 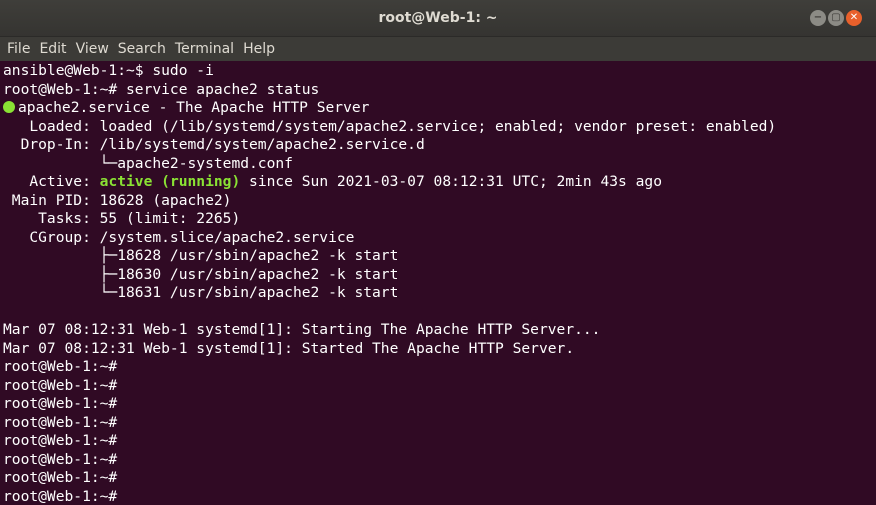 What do you see at coordinates (179, 237) in the screenshot?
I see `terminal-line: CGroup: /system.slice/apache2.service` at bounding box center [179, 237].